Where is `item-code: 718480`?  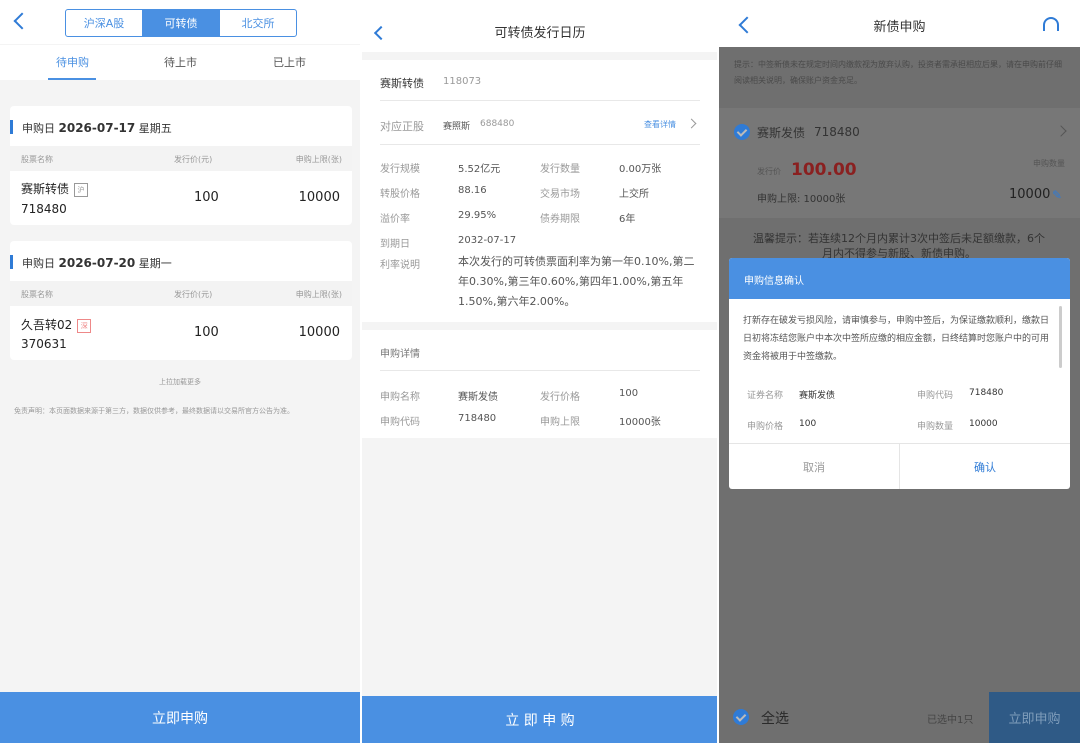 item-code: 718480 is located at coordinates (837, 132).